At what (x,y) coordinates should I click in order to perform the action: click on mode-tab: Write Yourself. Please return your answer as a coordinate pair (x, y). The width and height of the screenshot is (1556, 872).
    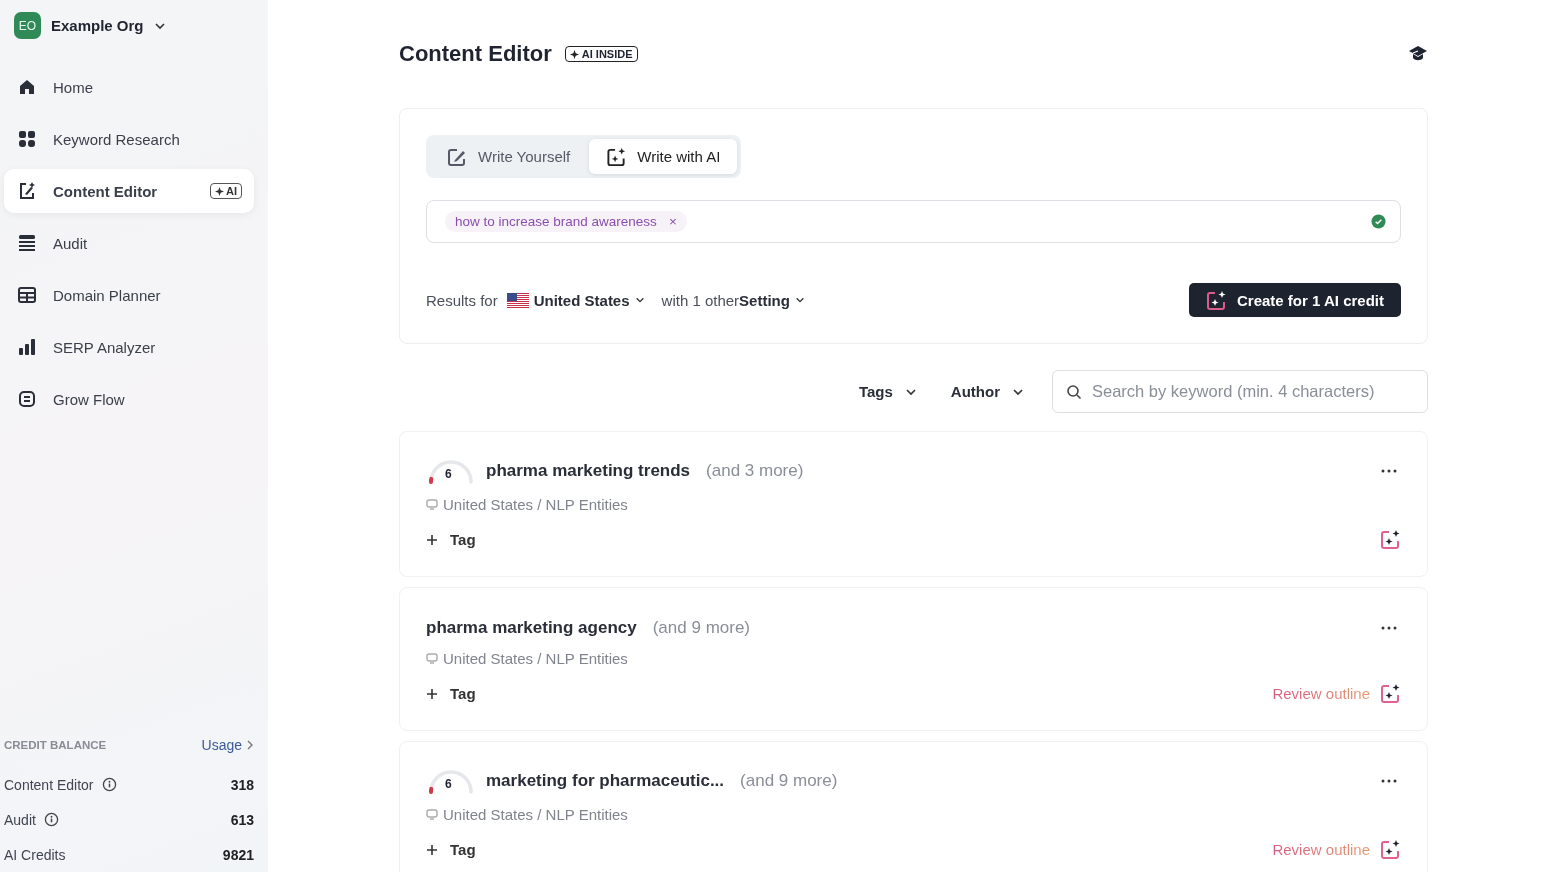
    Looking at the image, I should click on (509, 156).